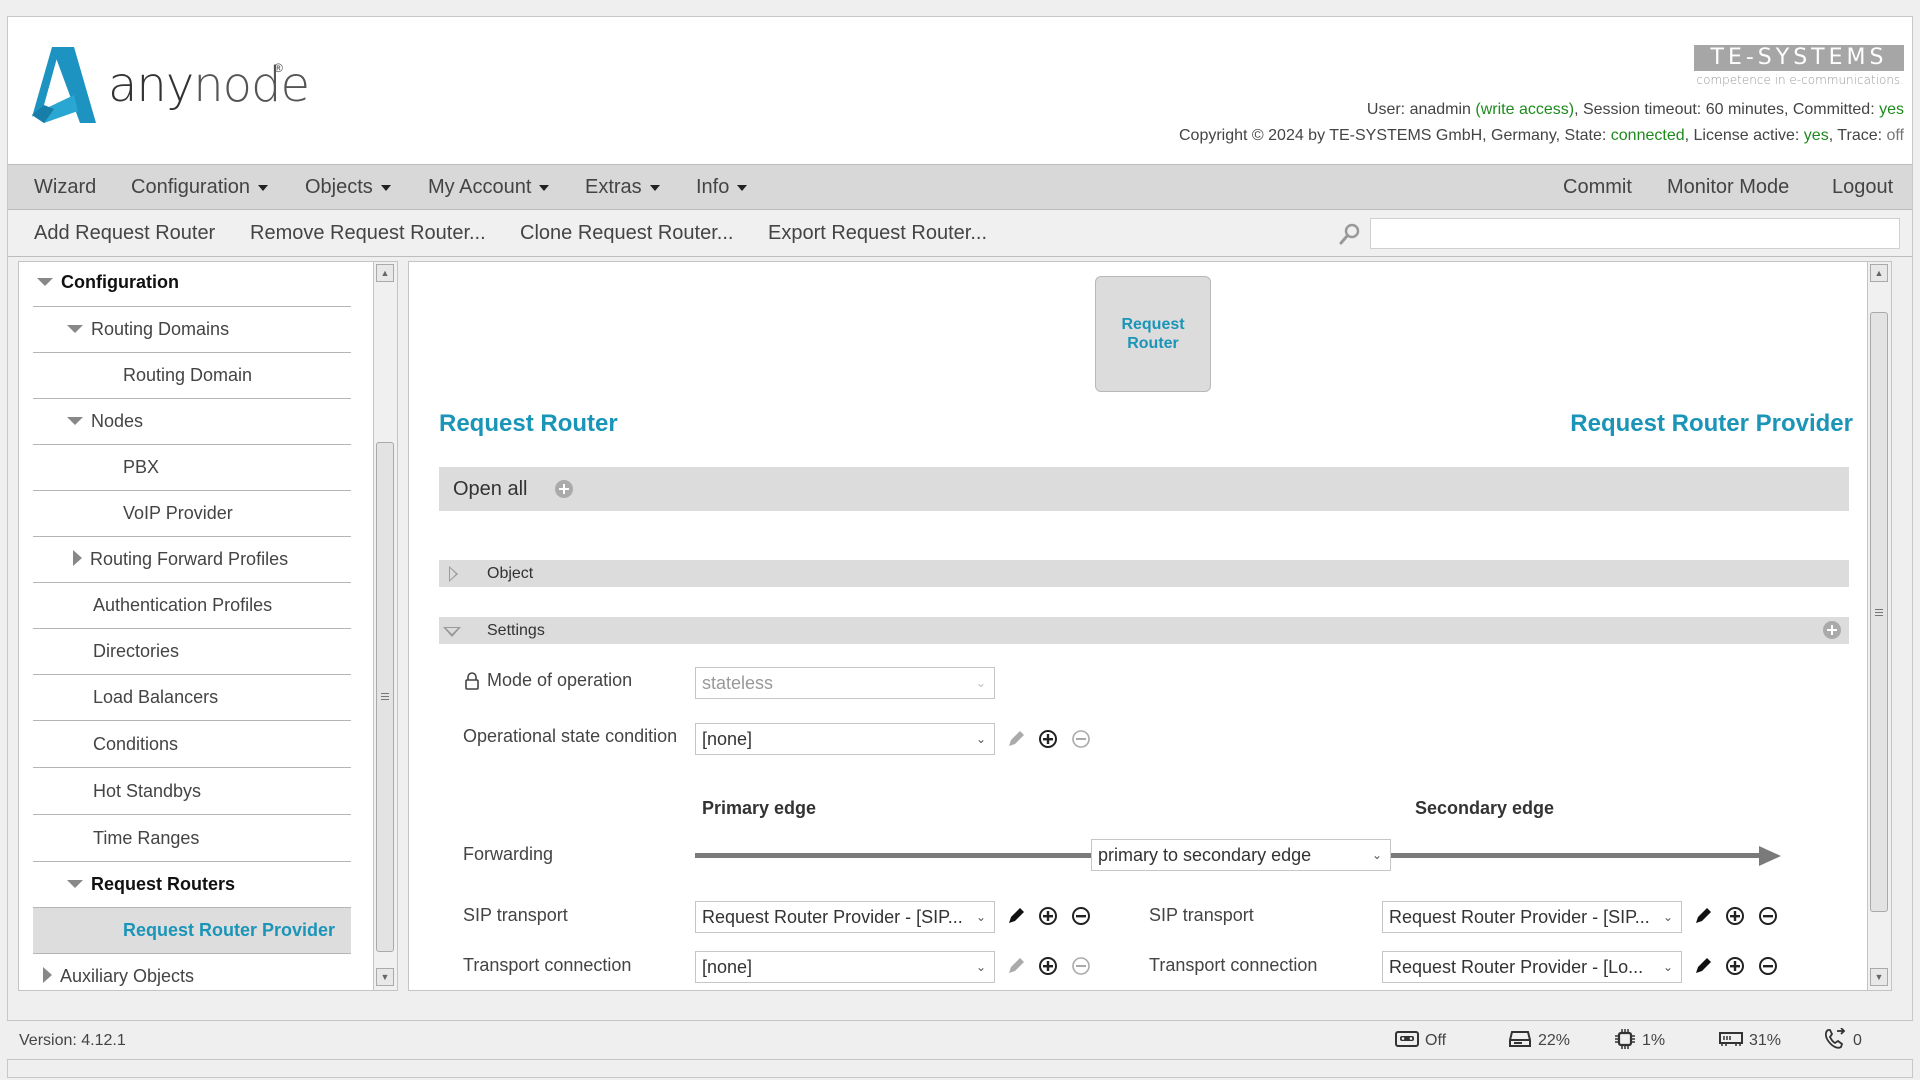 The width and height of the screenshot is (1920, 1080). What do you see at coordinates (199, 187) in the screenshot?
I see `menu-configuration: Configuration` at bounding box center [199, 187].